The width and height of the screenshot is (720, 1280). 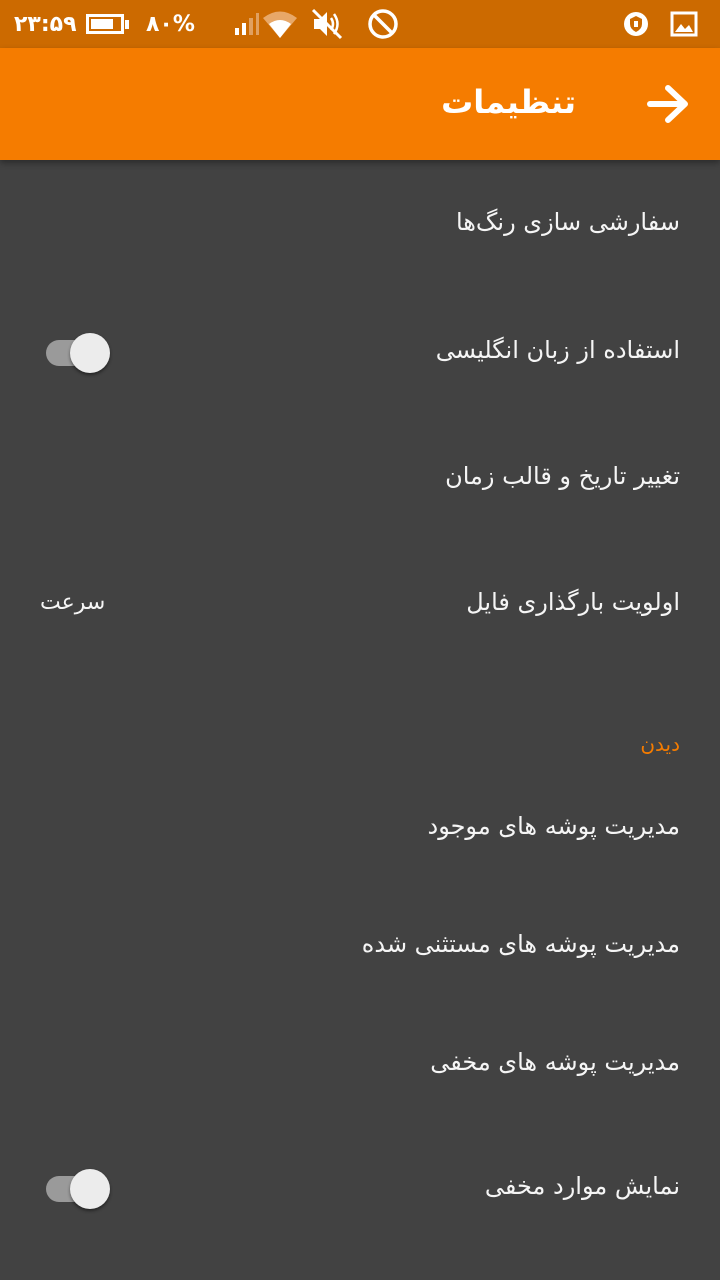 I want to click on section-header-view: دیدن, so click(x=660, y=744).